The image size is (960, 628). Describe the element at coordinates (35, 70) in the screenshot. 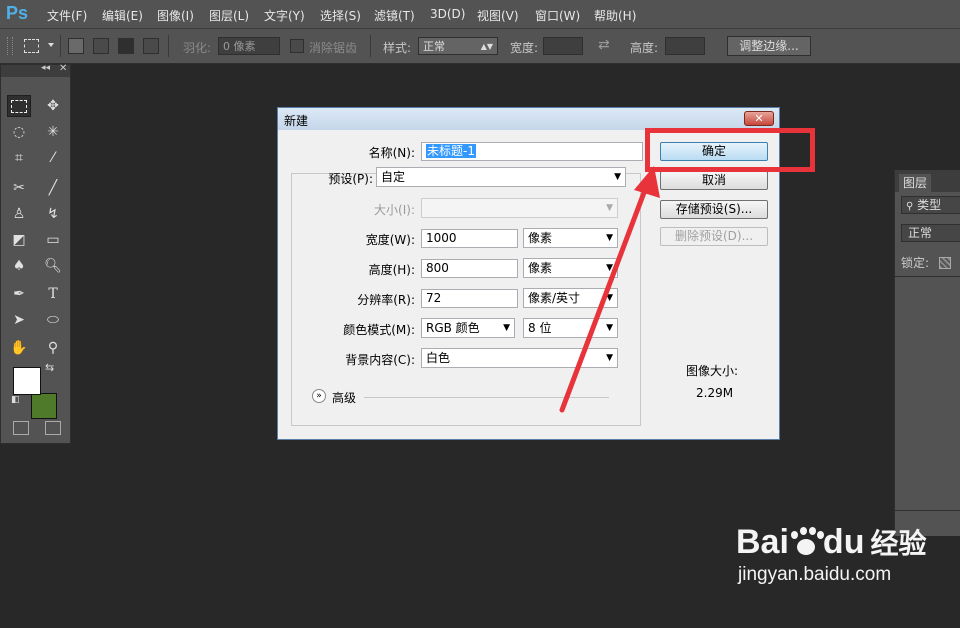

I see `toolbox-header: ◂◂ ✕` at that location.